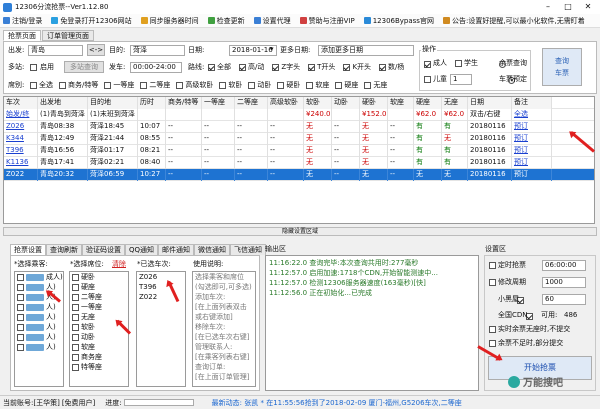 The width and height of the screenshot is (600, 409). Describe the element at coordinates (226, 21) in the screenshot. I see `menu-item-3: 检查更新` at that location.